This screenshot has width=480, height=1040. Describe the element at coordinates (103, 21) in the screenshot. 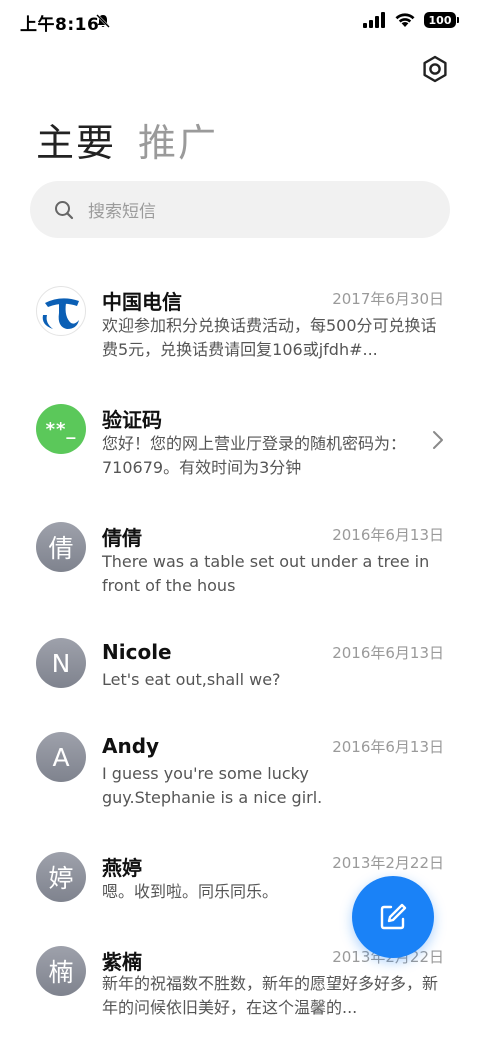

I see `bell-muted-icon` at that location.